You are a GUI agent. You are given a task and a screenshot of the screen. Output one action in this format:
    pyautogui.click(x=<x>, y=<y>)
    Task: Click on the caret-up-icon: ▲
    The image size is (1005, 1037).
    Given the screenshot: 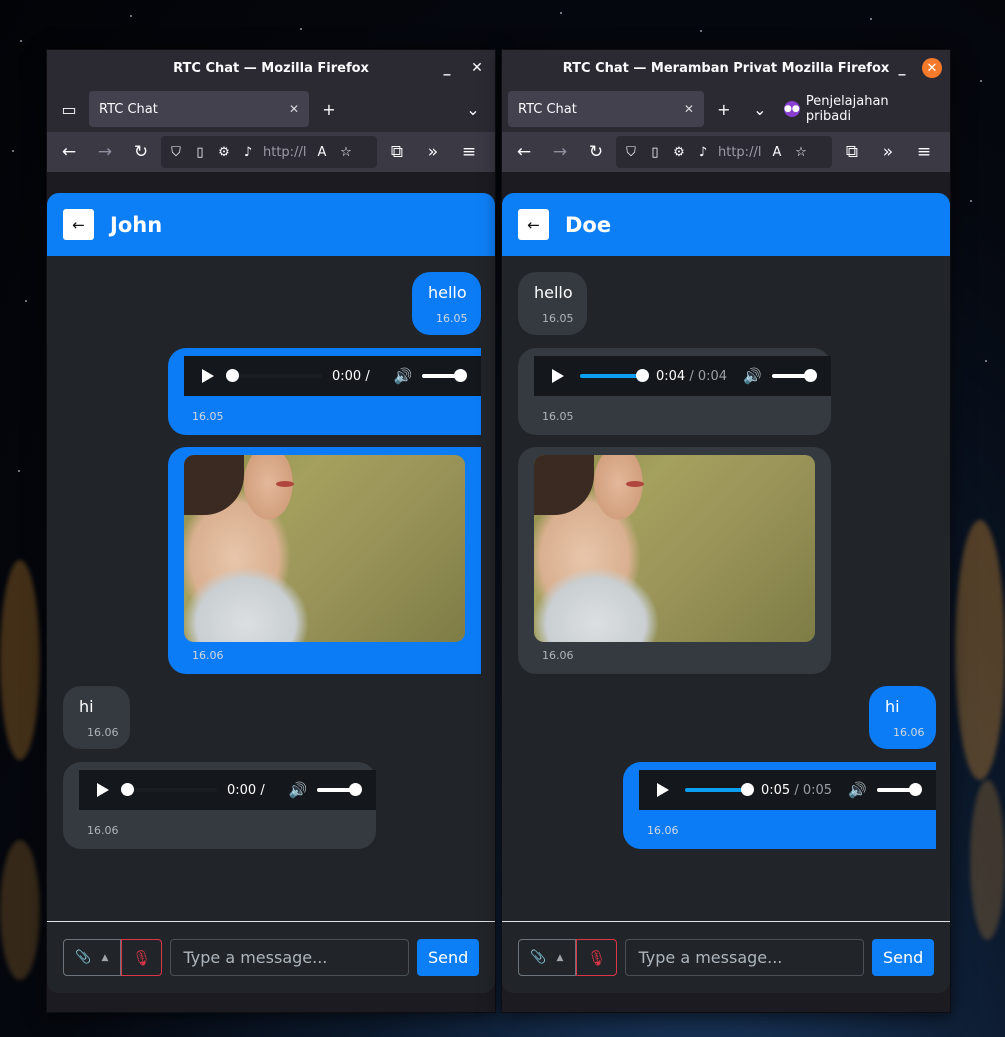 What is the action you would take?
    pyautogui.click(x=105, y=957)
    